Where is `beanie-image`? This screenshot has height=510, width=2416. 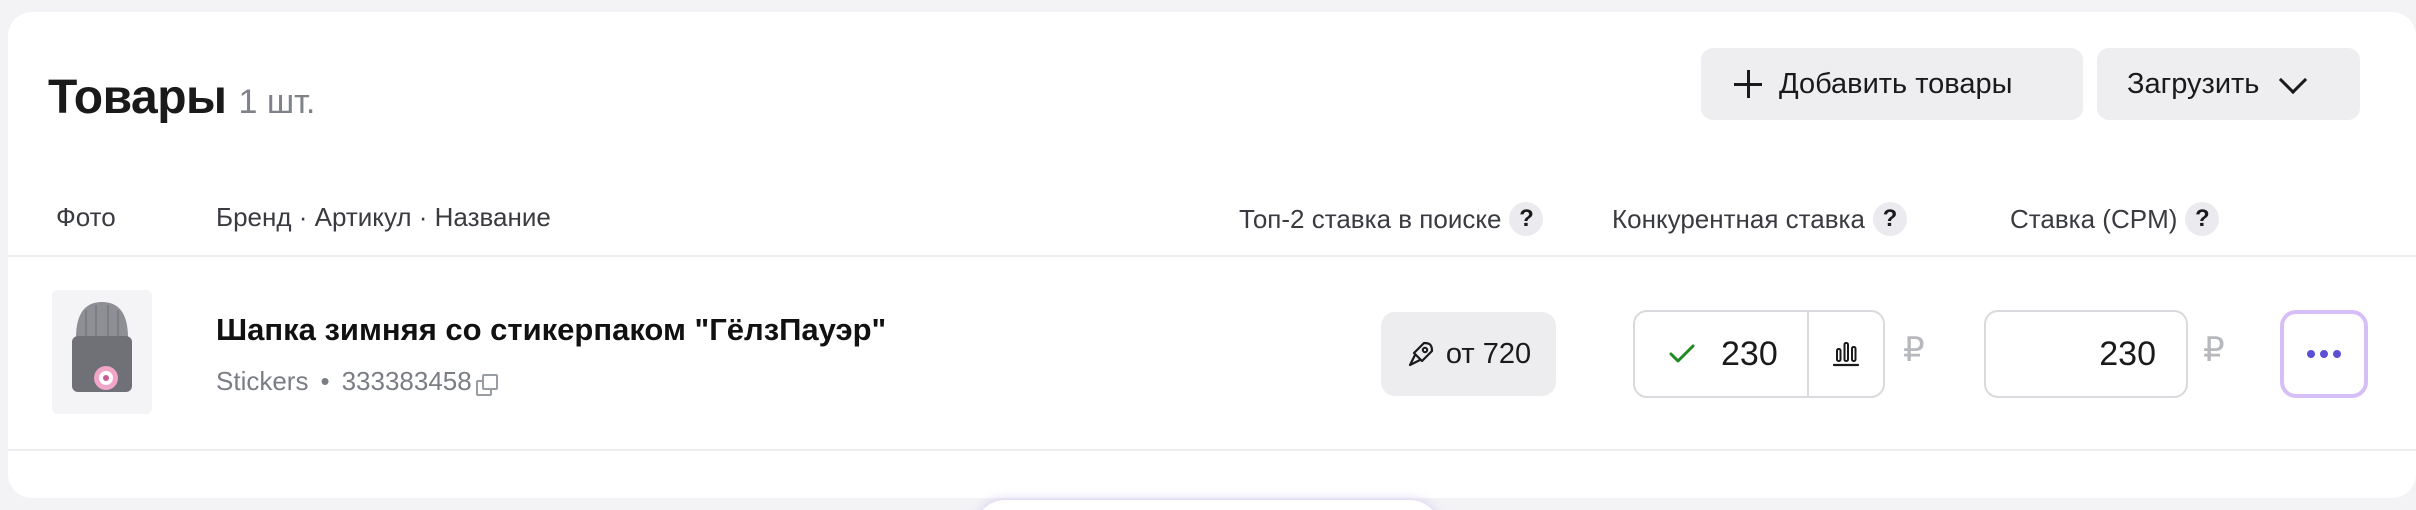 beanie-image is located at coordinates (102, 352).